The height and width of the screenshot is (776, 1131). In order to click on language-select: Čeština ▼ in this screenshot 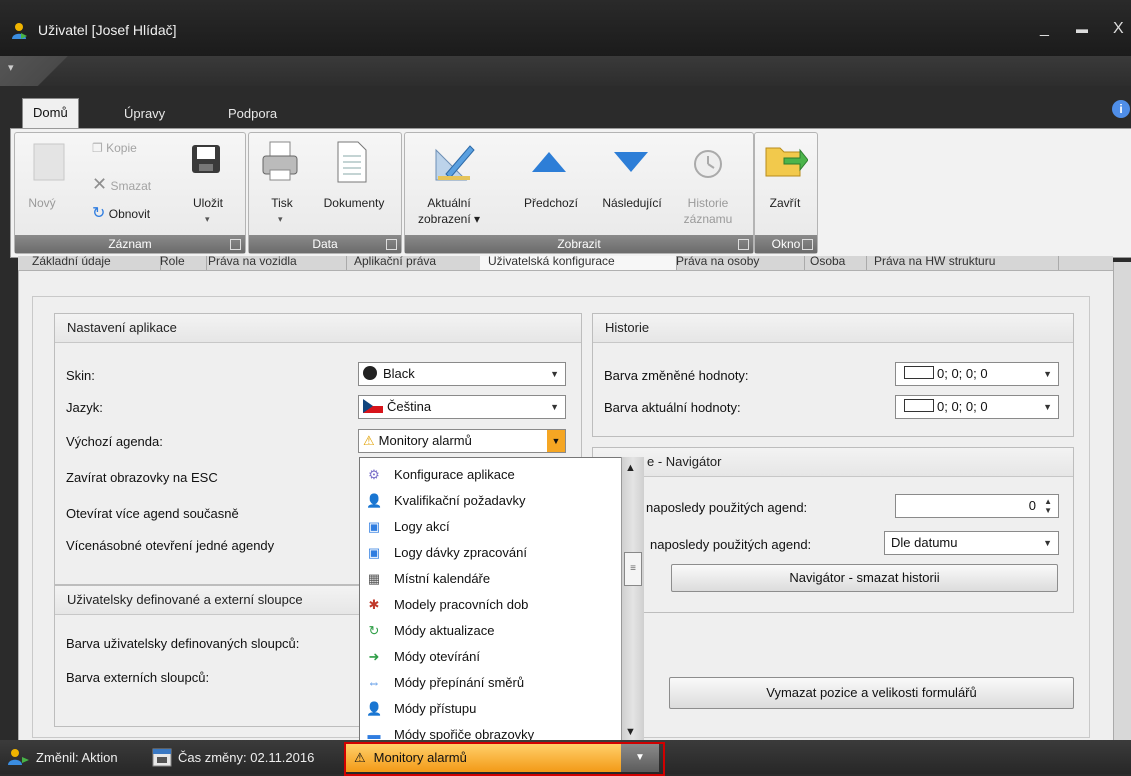, I will do `click(462, 407)`.